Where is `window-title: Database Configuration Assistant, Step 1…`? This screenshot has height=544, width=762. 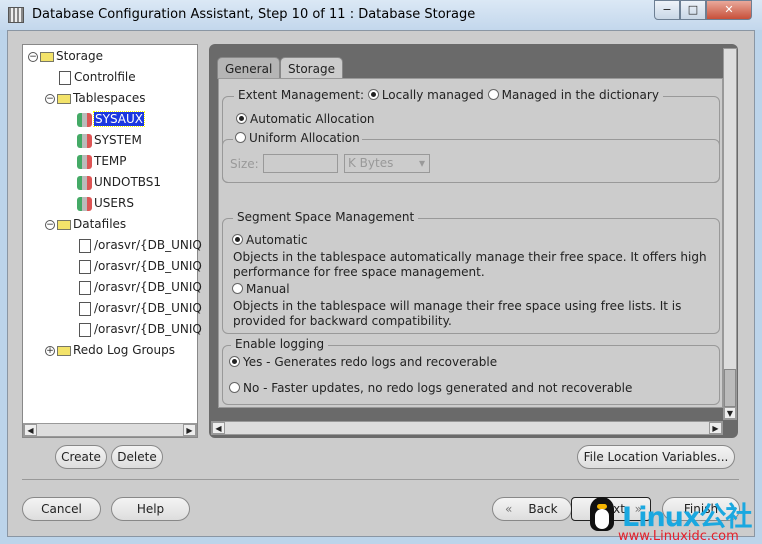 window-title: Database Configuration Assistant, Step 1… is located at coordinates (254, 14).